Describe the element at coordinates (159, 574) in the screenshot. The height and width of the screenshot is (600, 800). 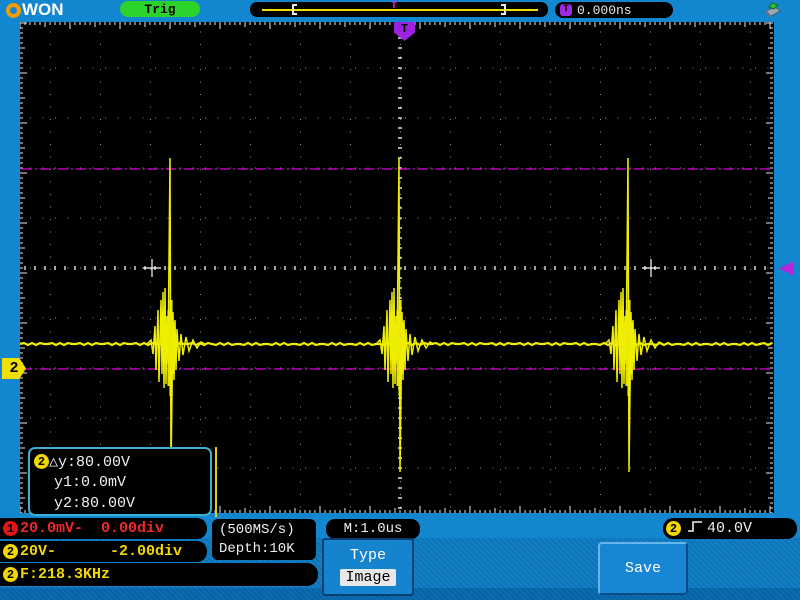
I see `frequency-counter: 2 F:218.3KHz` at that location.